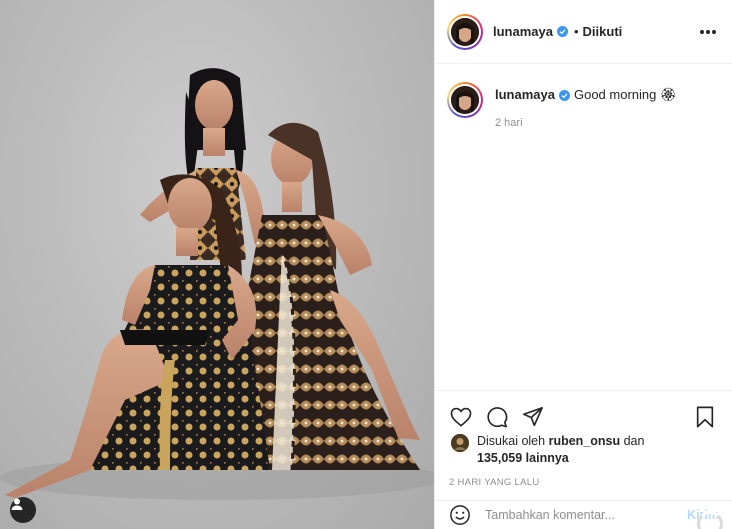 The height and width of the screenshot is (529, 732). Describe the element at coordinates (634, 441) in the screenshot. I see `likes-and: dan` at that location.